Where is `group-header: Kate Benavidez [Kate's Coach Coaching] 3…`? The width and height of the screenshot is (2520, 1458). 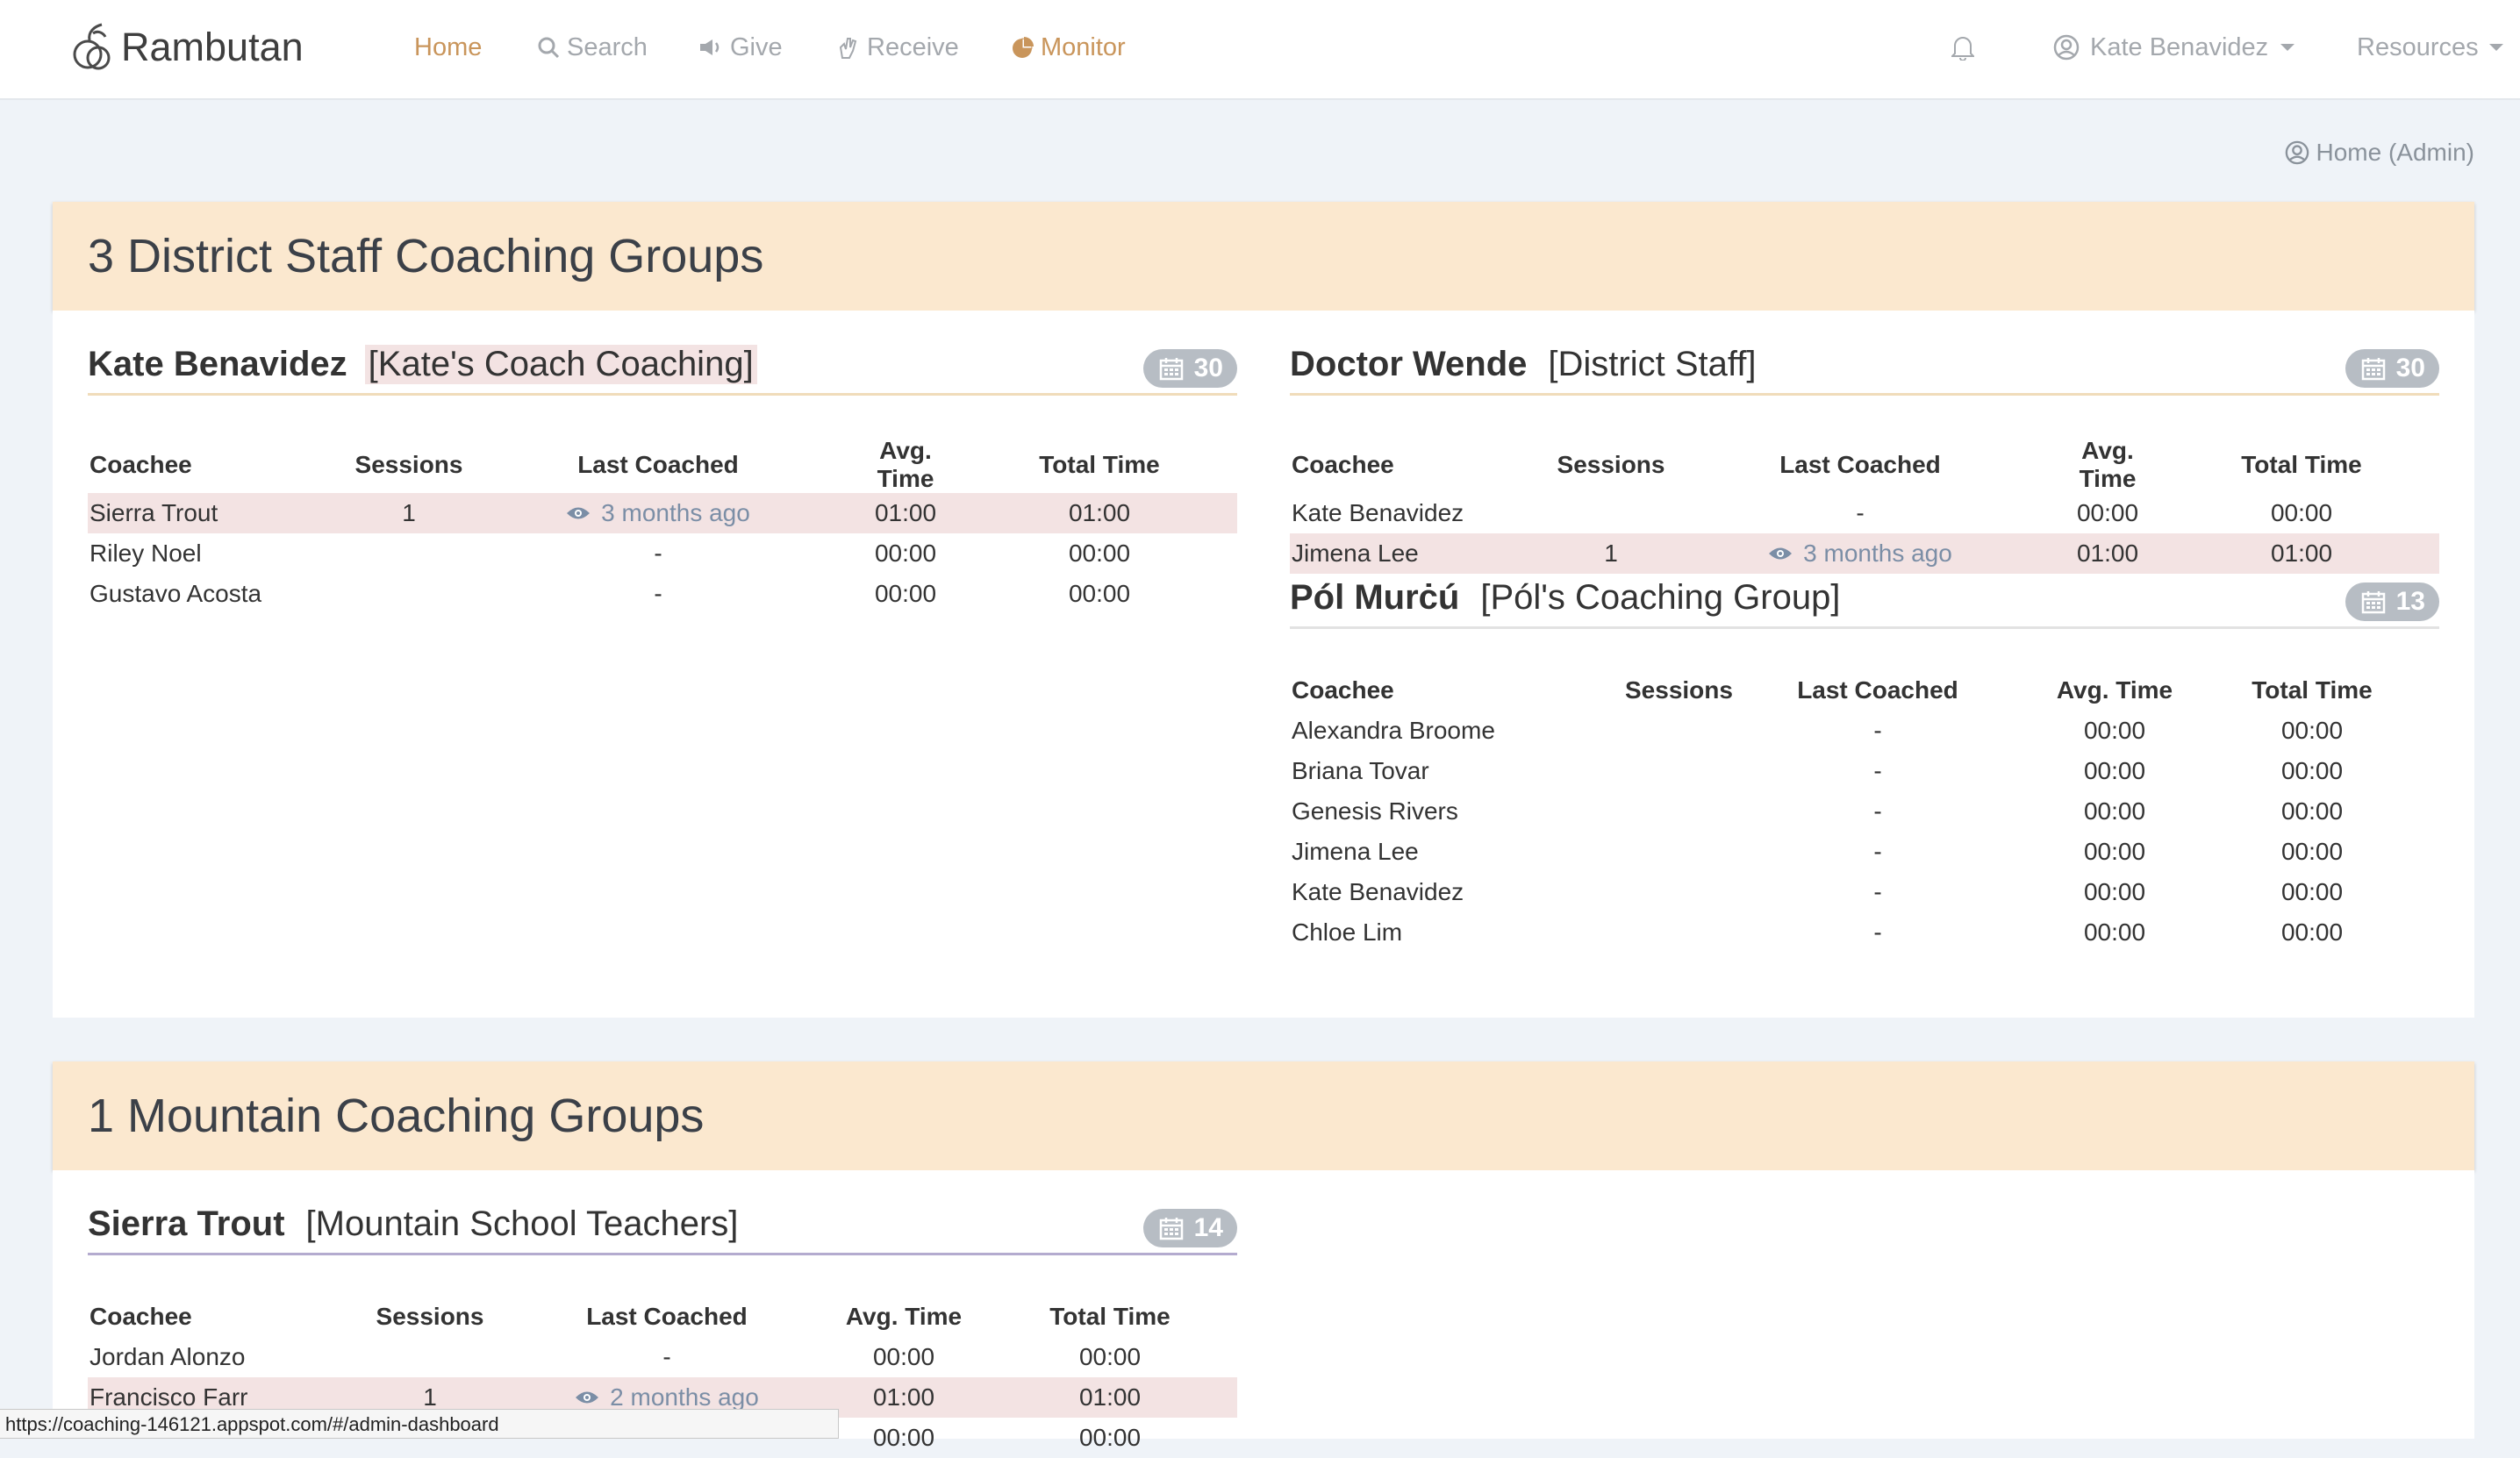
group-header: Kate Benavidez [Kate's Coach Coaching] 3… is located at coordinates (662, 366).